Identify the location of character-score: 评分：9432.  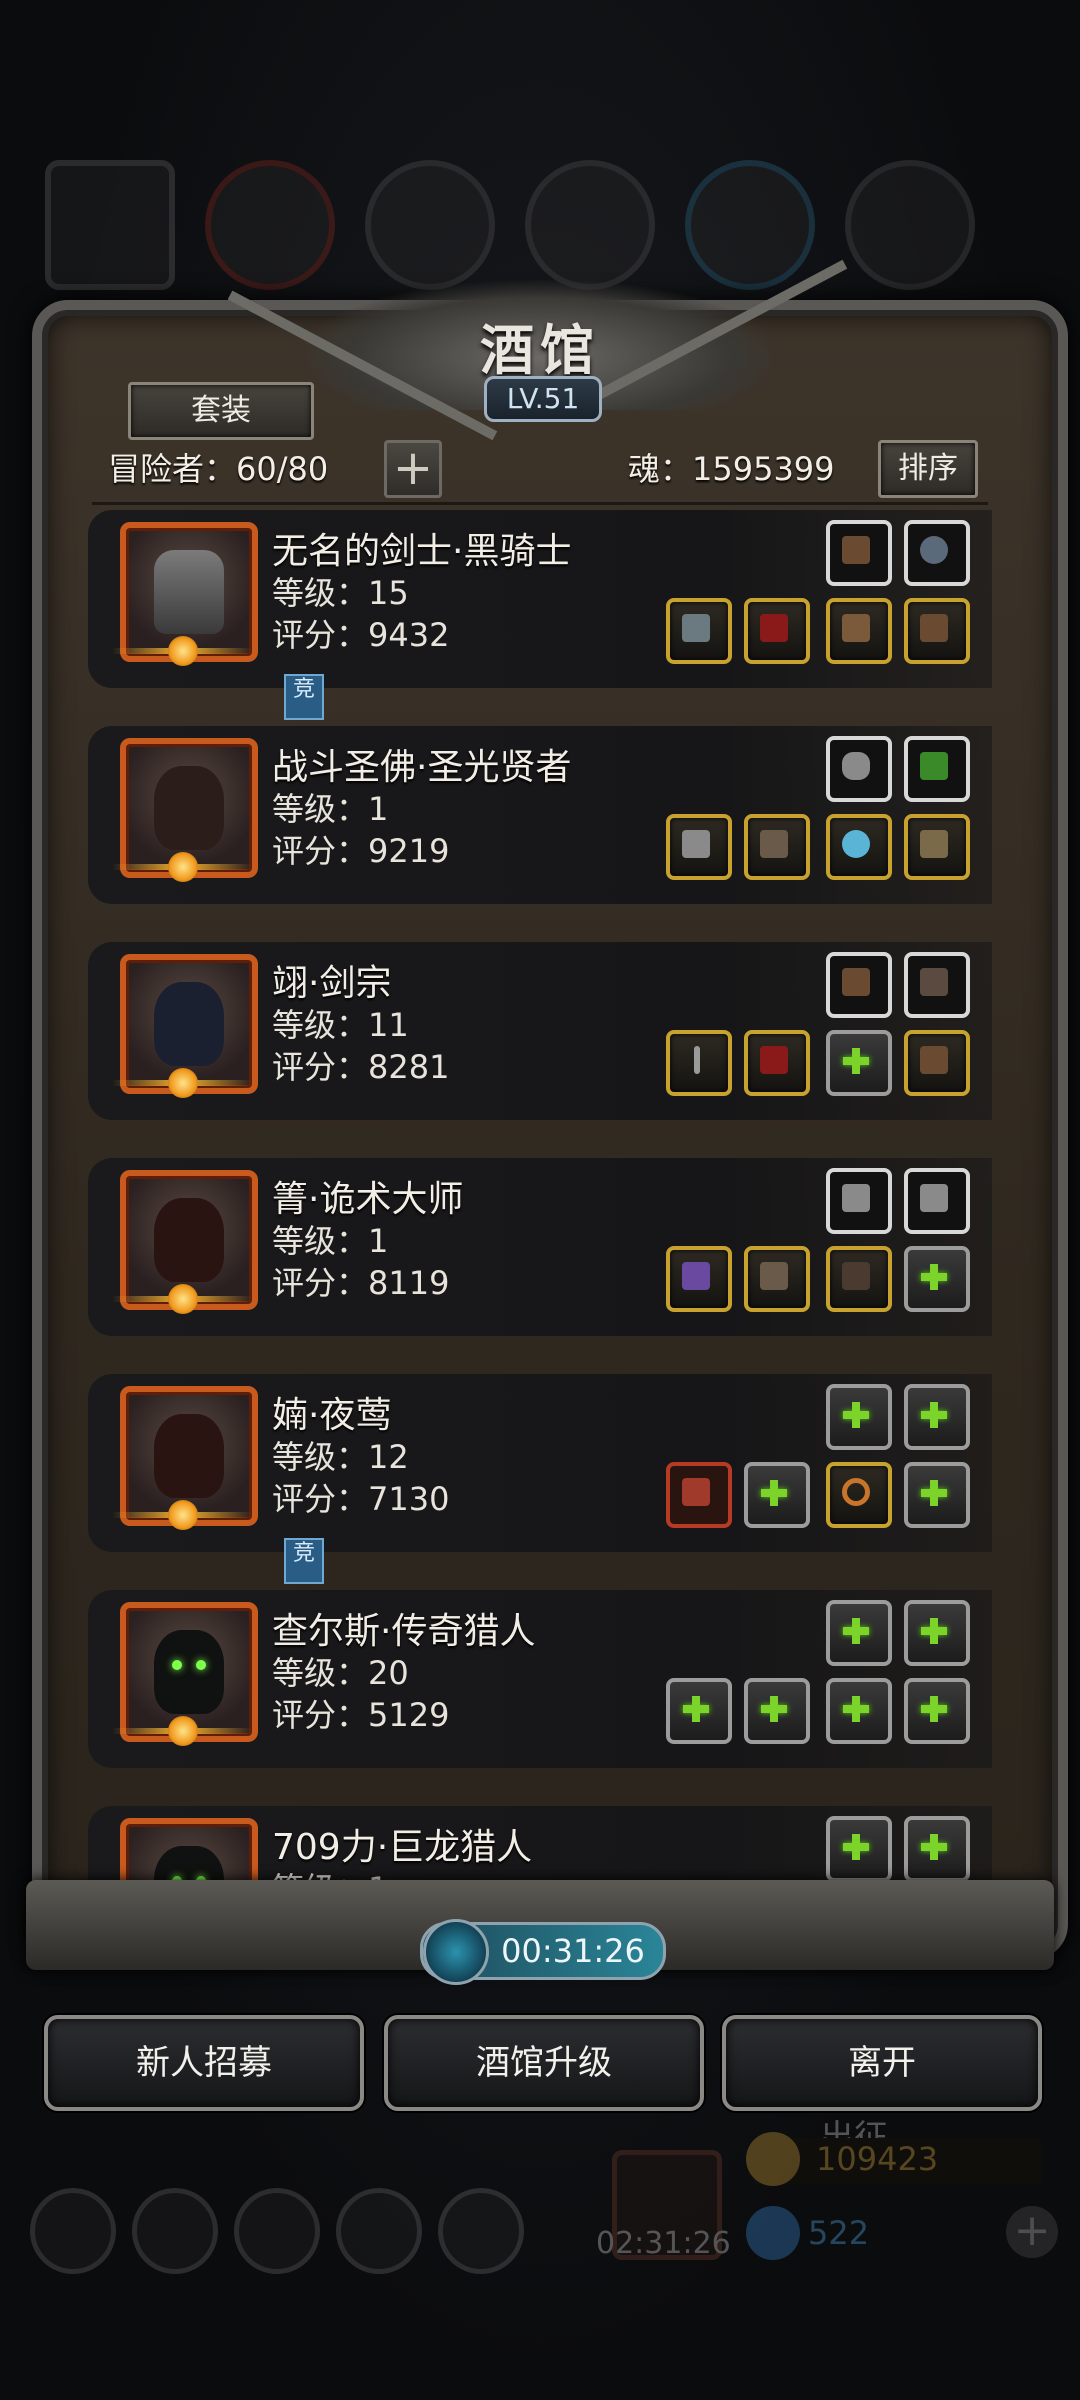
(361, 635).